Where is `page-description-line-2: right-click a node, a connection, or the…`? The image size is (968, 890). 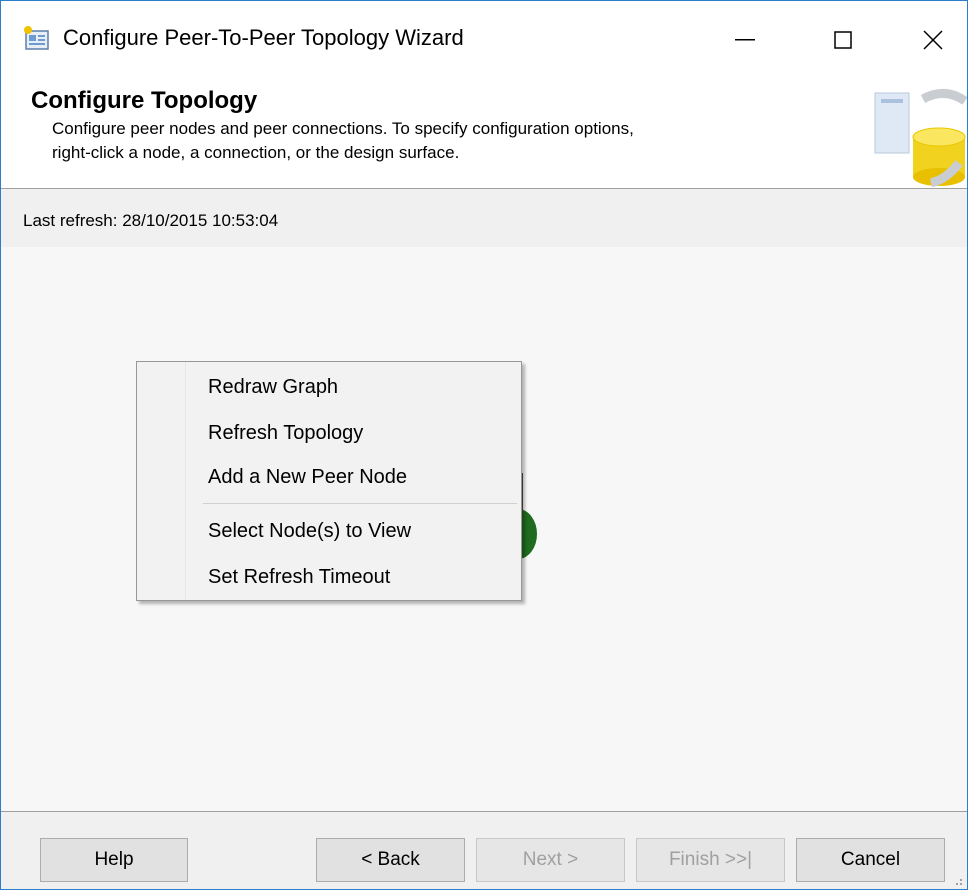
page-description-line-2: right-click a node, a connection, or the… is located at coordinates (256, 152).